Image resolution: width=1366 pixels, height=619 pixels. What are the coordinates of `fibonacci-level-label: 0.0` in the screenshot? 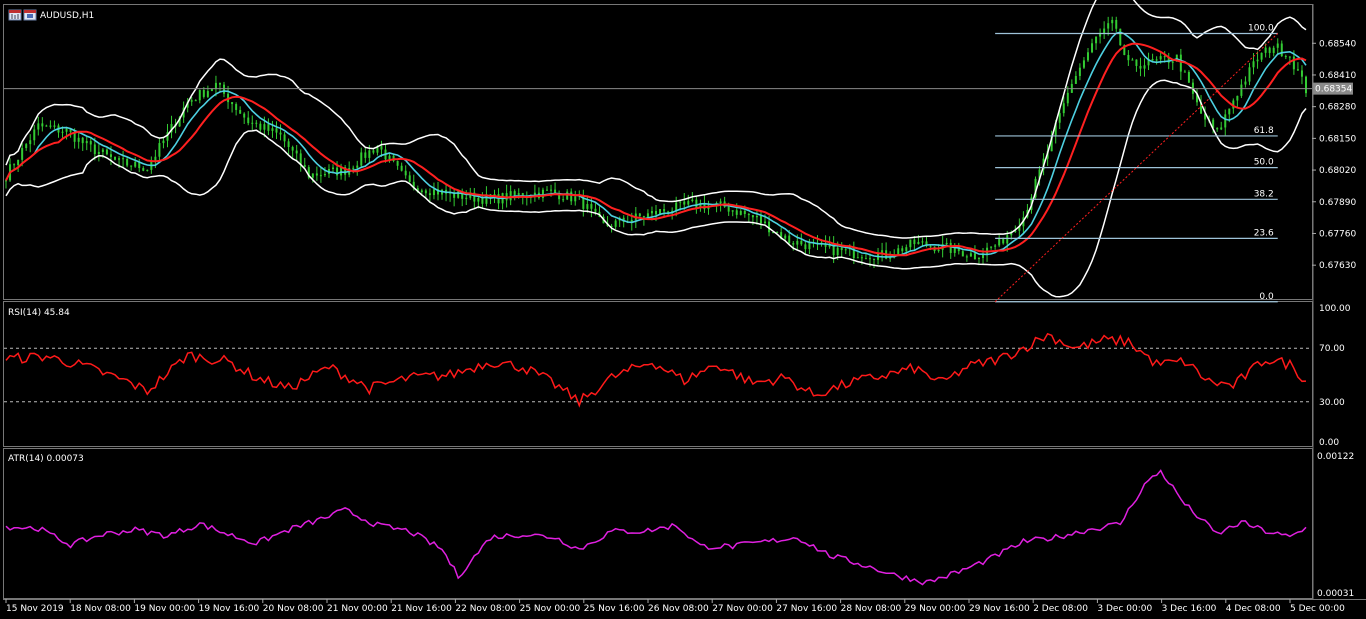 It's located at (1266, 297).